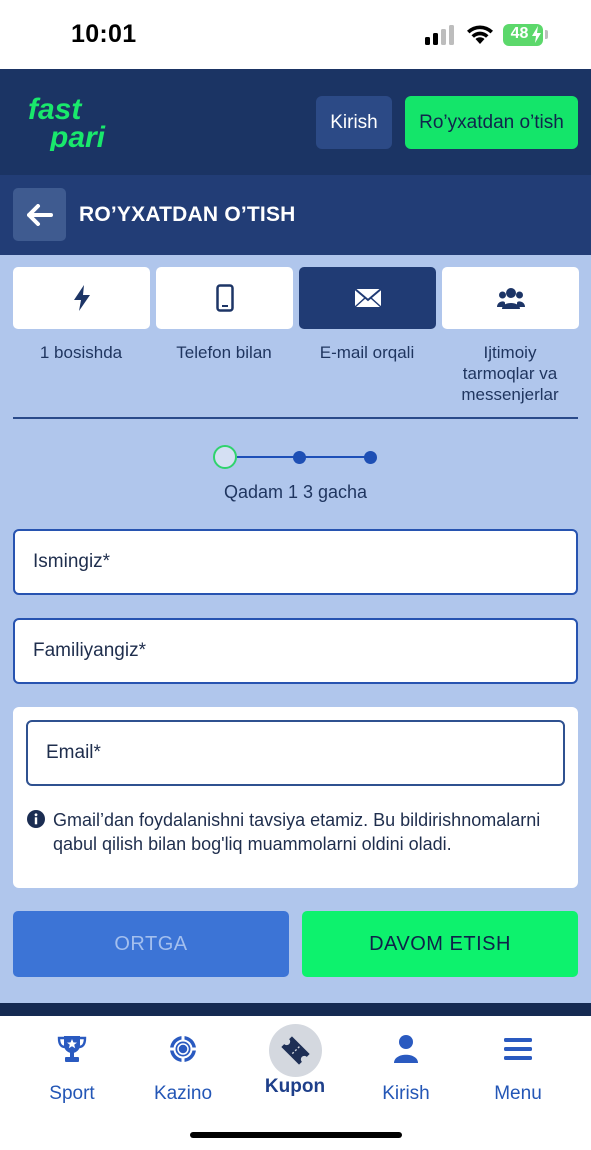 The image size is (591, 1150). Describe the element at coordinates (295, 34) in the screenshot. I see `status-bar: 10:01 48` at that location.